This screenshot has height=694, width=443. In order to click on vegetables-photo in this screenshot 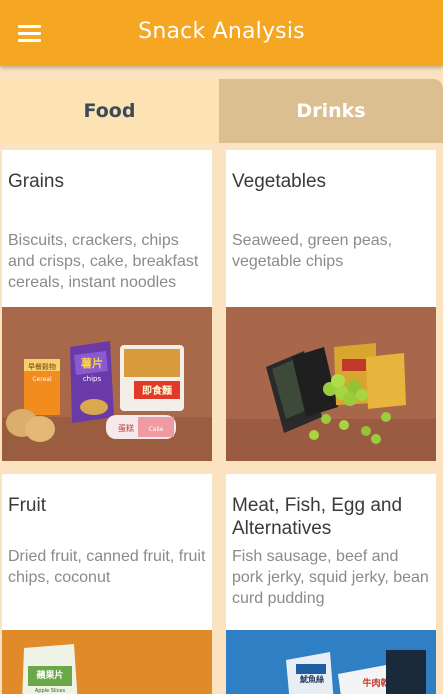, I will do `click(331, 384)`.